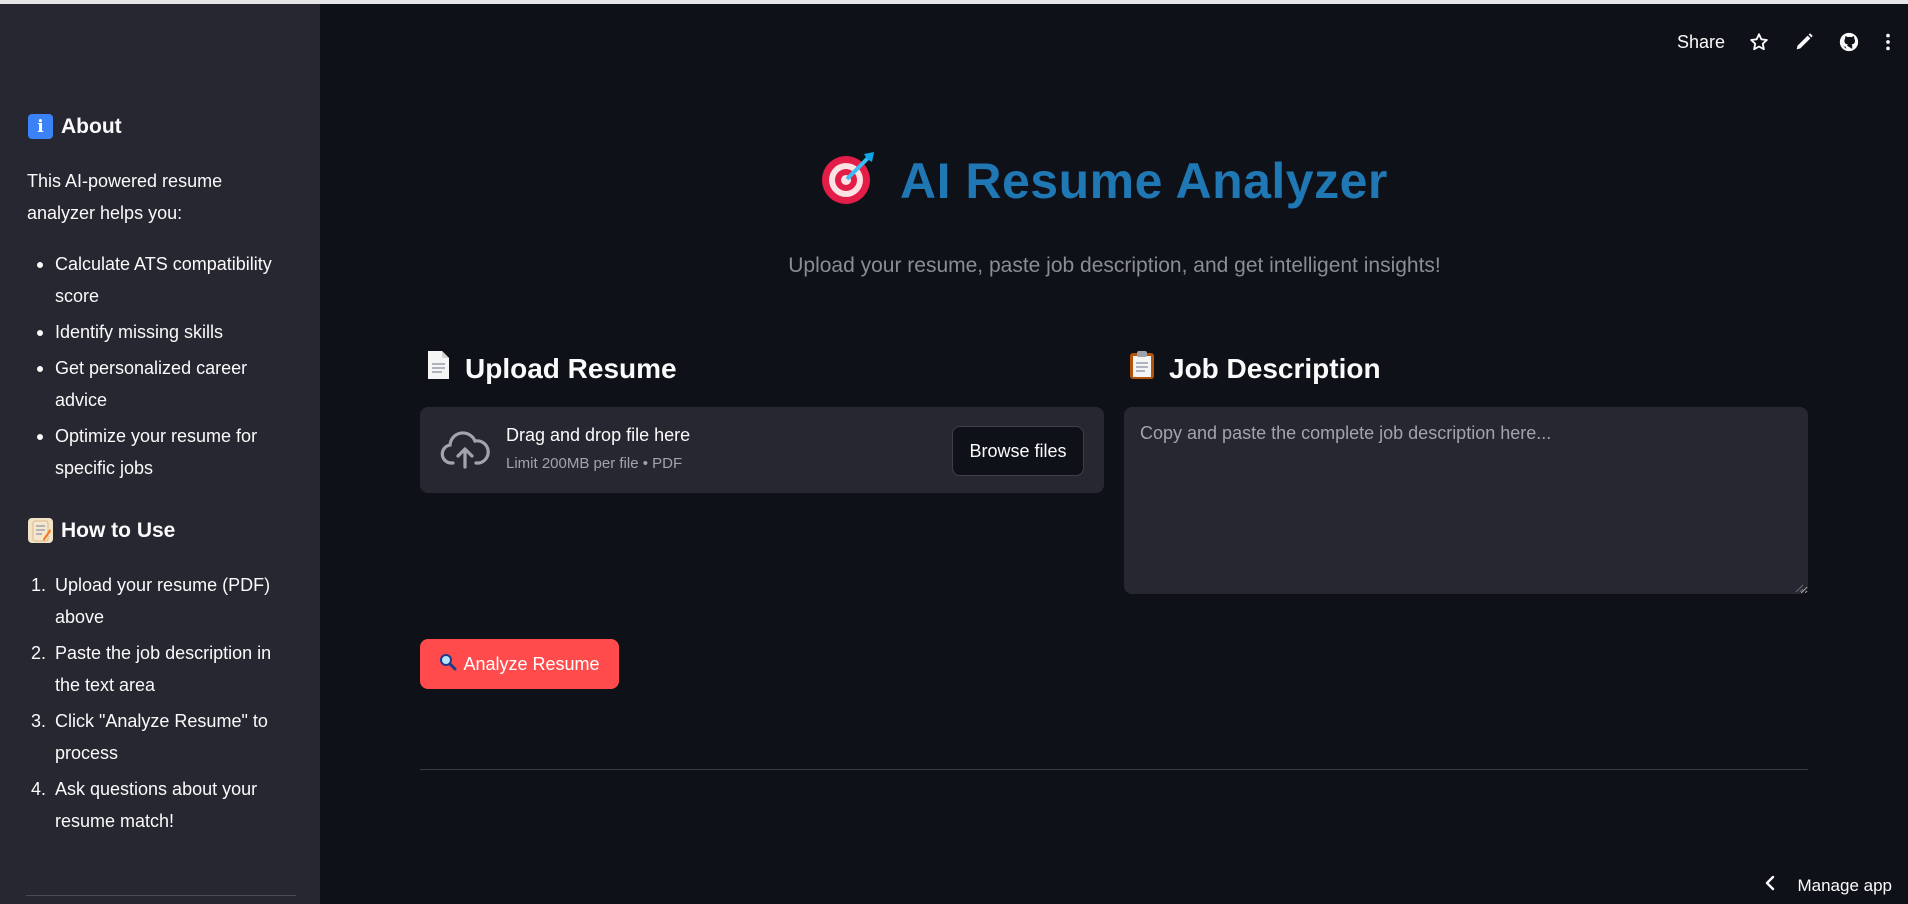  I want to click on list-item: Calculate ATS compatibility score, so click(162, 280).